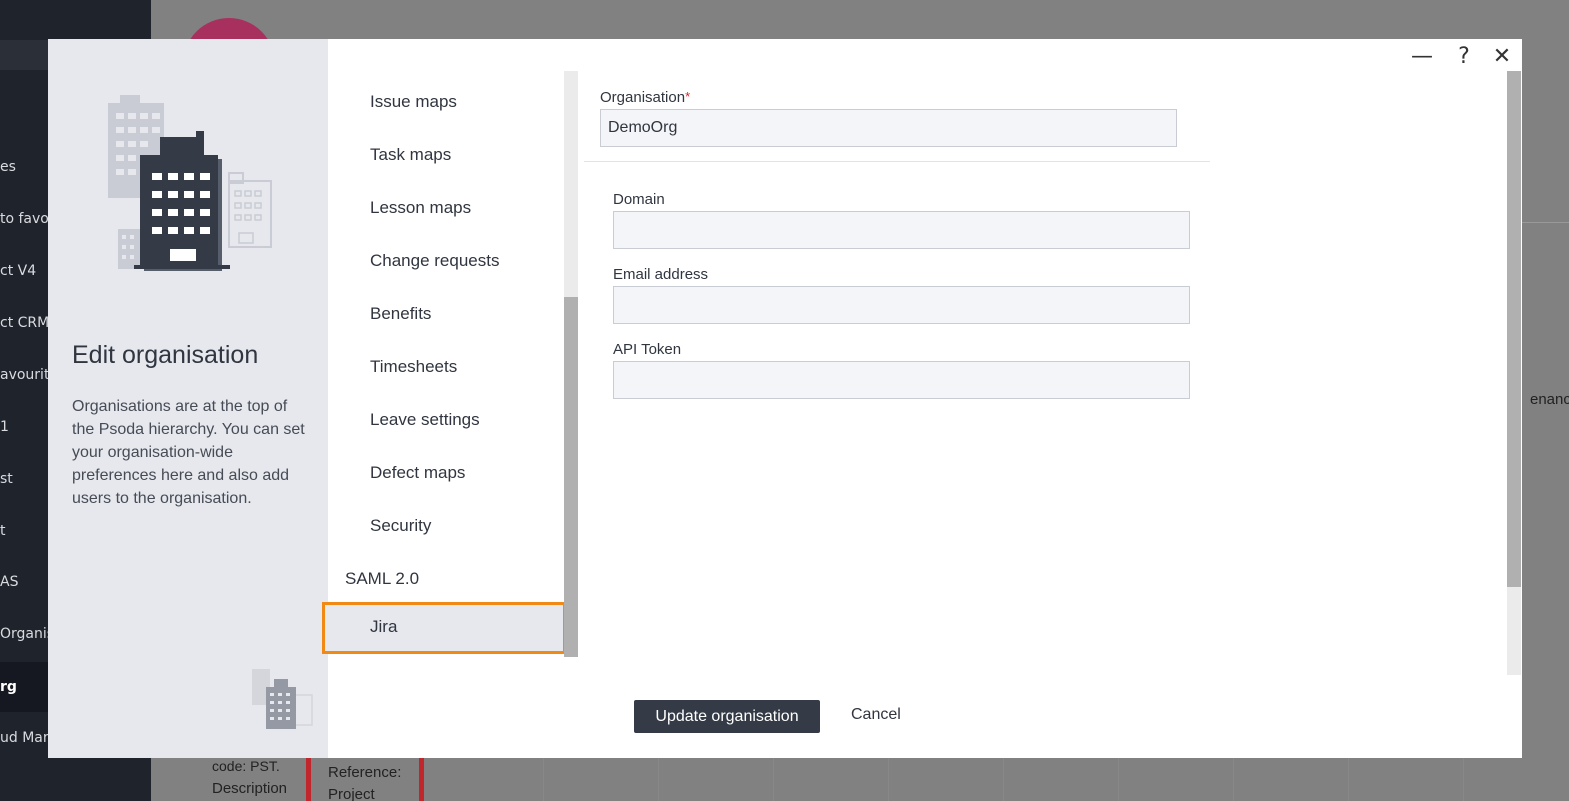  Describe the element at coordinates (410, 155) in the screenshot. I see `menu-item-task-maps: Task maps` at that location.